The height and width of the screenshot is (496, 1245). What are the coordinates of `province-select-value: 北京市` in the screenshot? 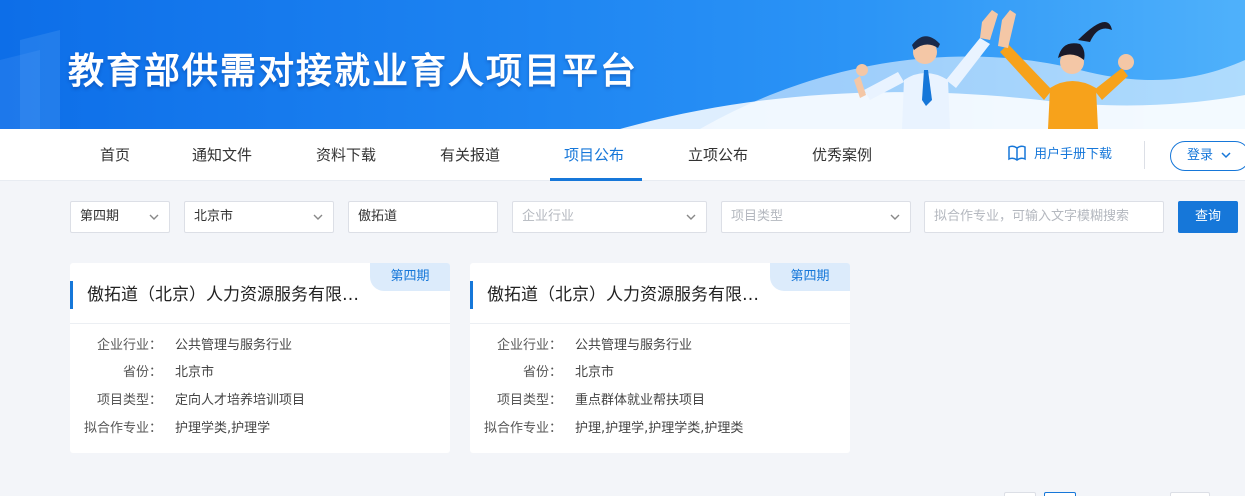 It's located at (214, 216).